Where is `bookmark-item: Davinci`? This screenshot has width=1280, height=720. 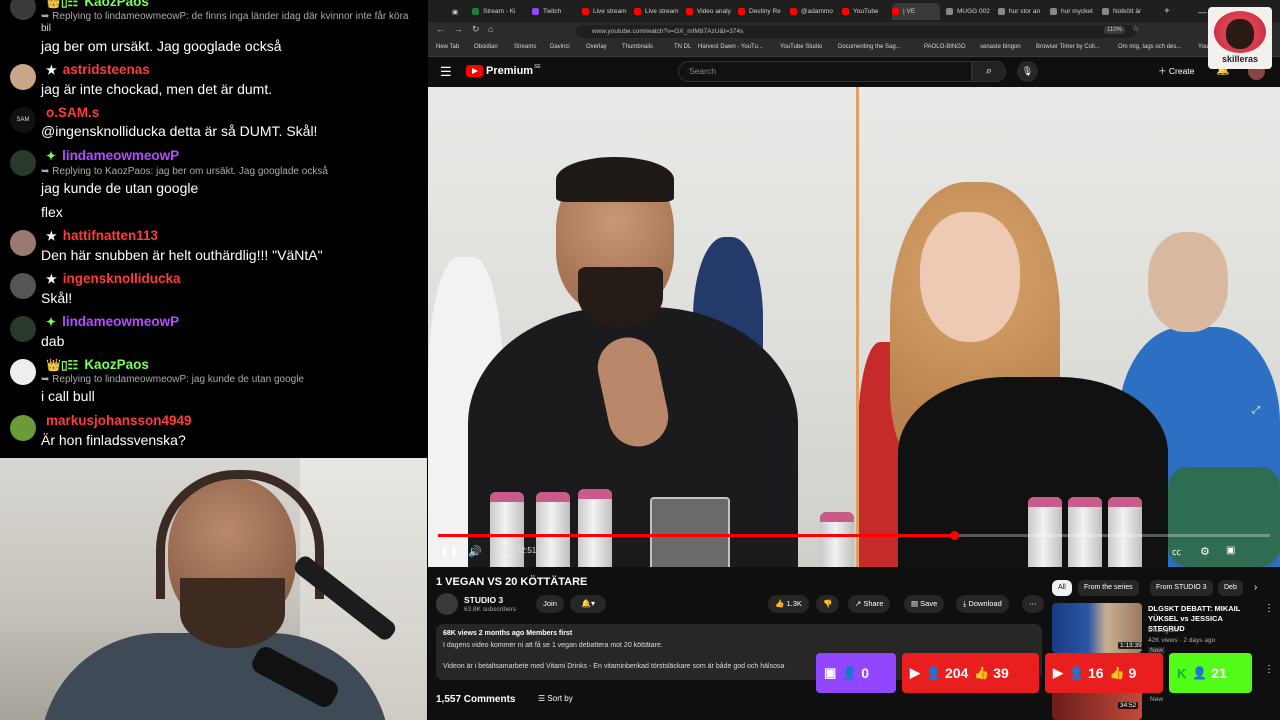
bookmark-item: Davinci is located at coordinates (560, 47).